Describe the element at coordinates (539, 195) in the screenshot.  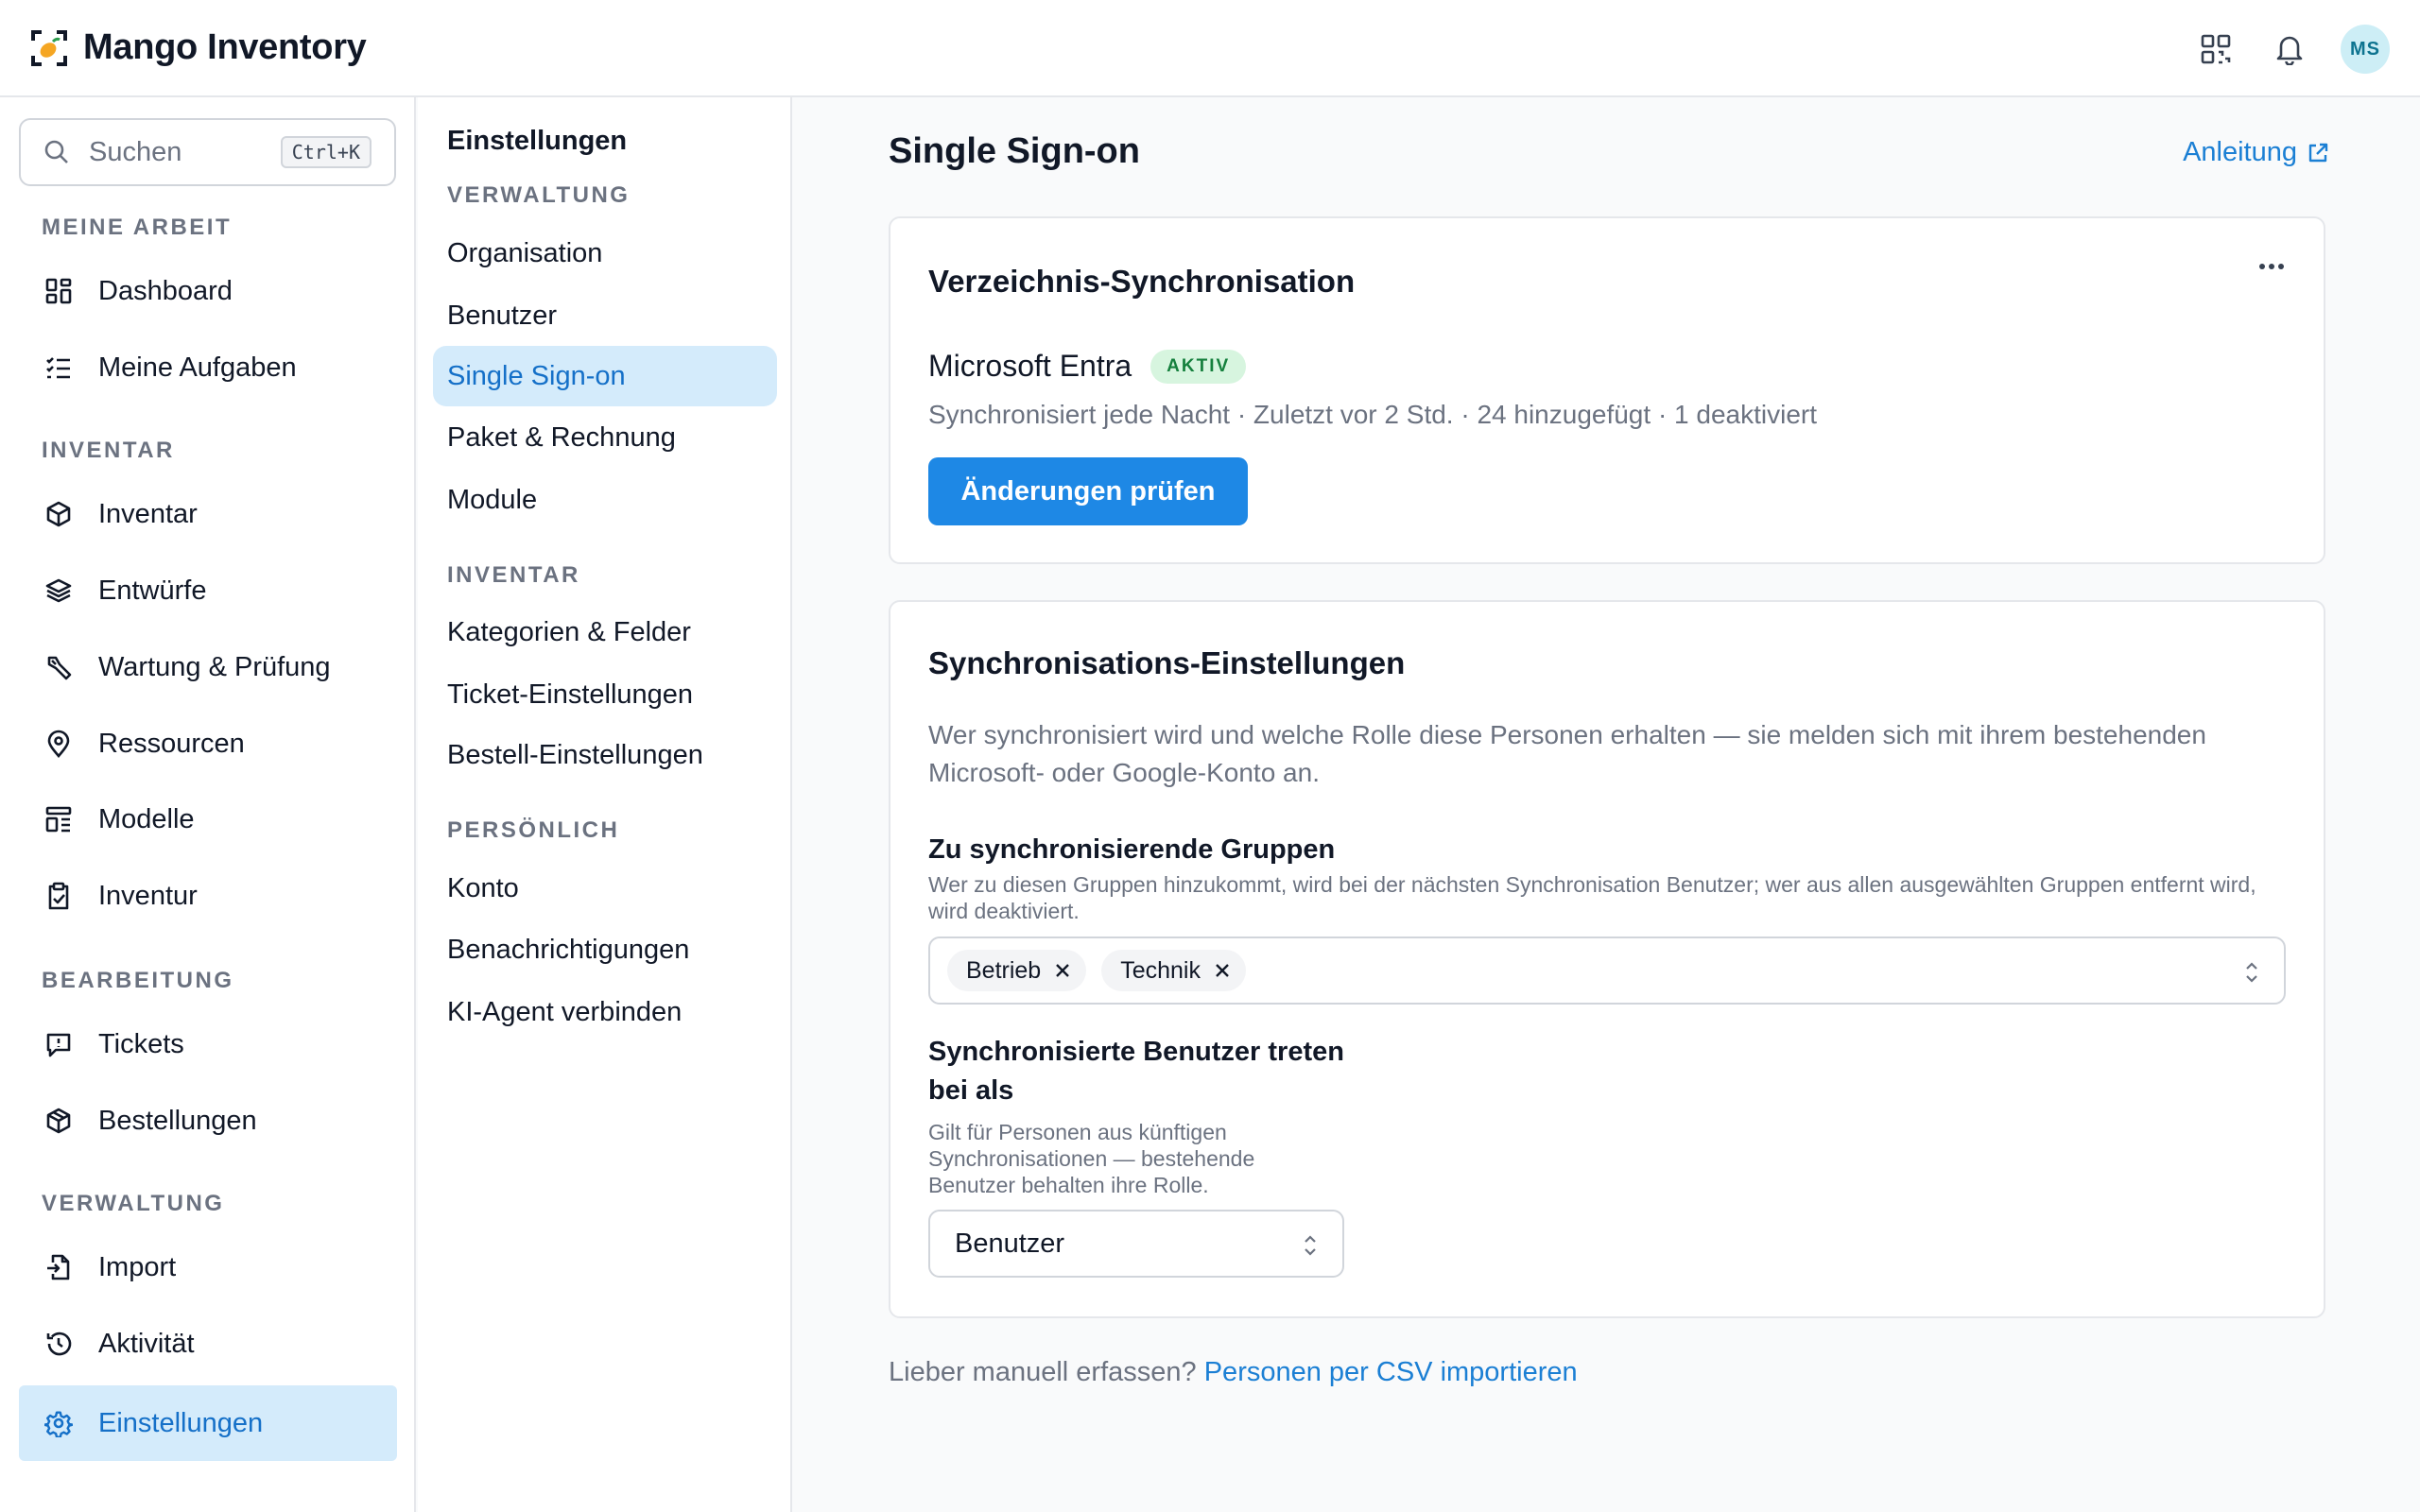
I see `settings-section-verwaltung: VERWALTUNG` at that location.